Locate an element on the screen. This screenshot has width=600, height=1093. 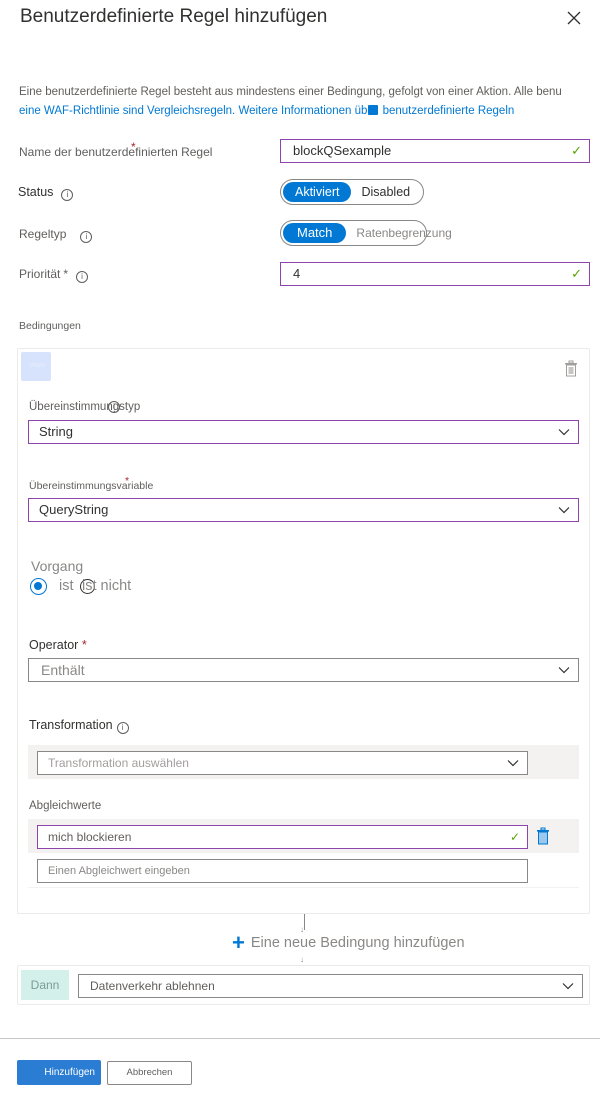
priority-label-text: Priorität is located at coordinates (40, 274).